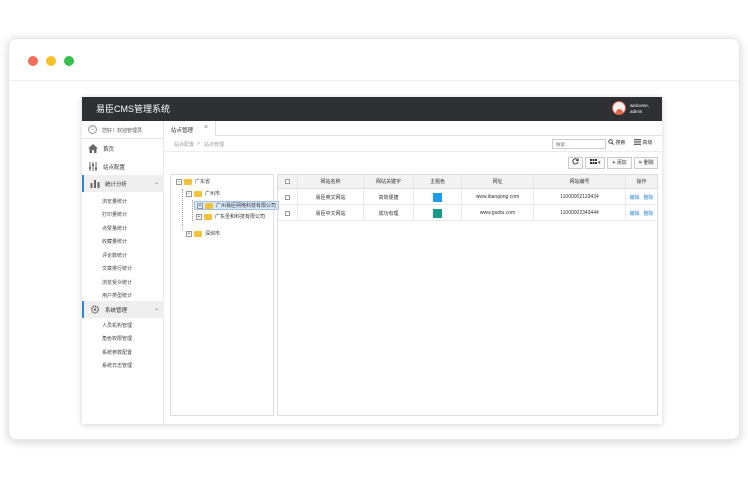 This screenshot has height=480, width=748. What do you see at coordinates (117, 282) in the screenshot?
I see `sidebar-subitem-audience: 浏览受众统计` at bounding box center [117, 282].